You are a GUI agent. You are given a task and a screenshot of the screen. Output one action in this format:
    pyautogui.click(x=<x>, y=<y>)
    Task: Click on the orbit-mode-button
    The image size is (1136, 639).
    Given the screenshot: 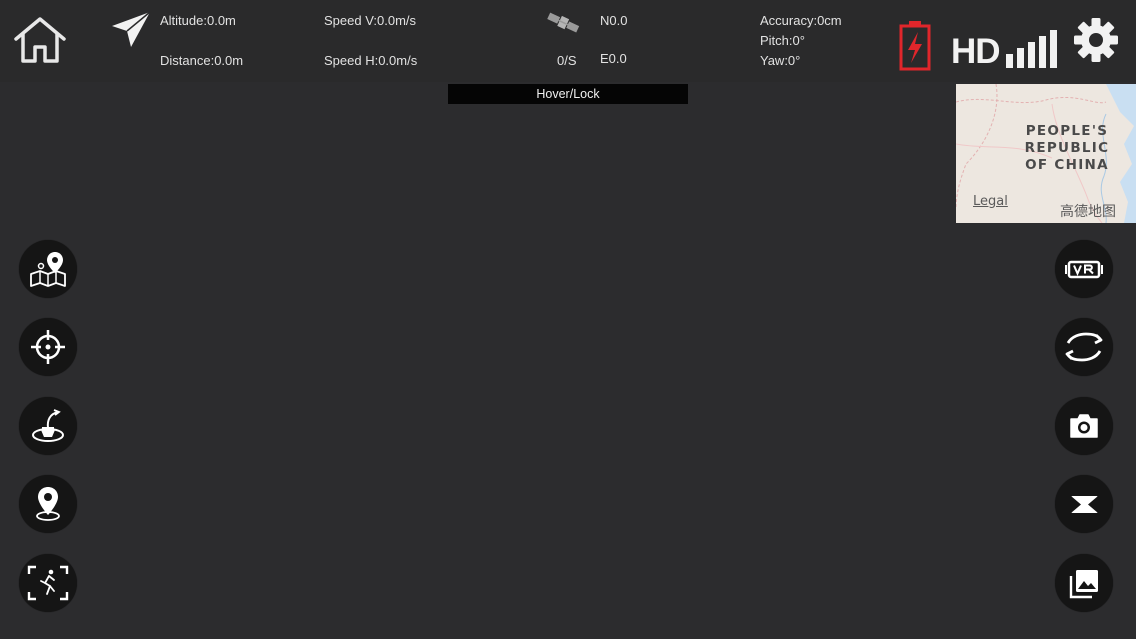 What is the action you would take?
    pyautogui.click(x=48, y=426)
    